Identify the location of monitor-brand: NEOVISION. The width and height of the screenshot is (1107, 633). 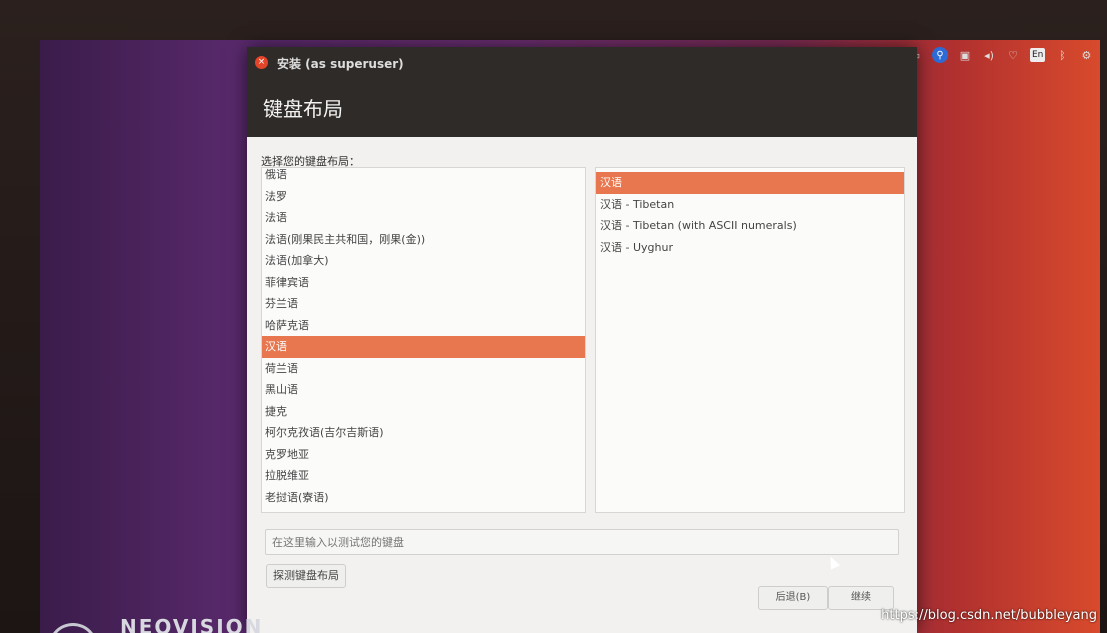
(192, 624).